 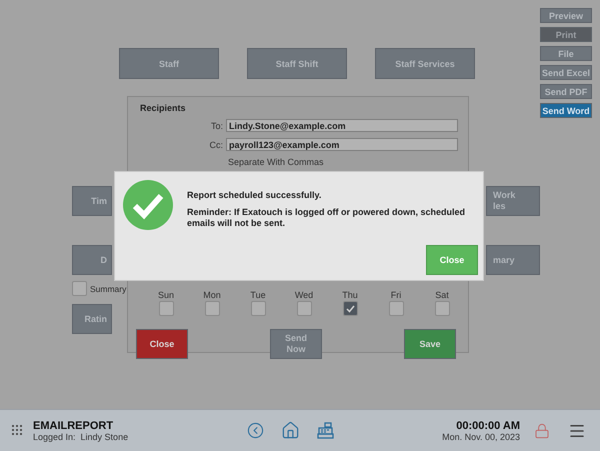 What do you see at coordinates (276, 162) in the screenshot?
I see `hint-text: Separate With Commas` at bounding box center [276, 162].